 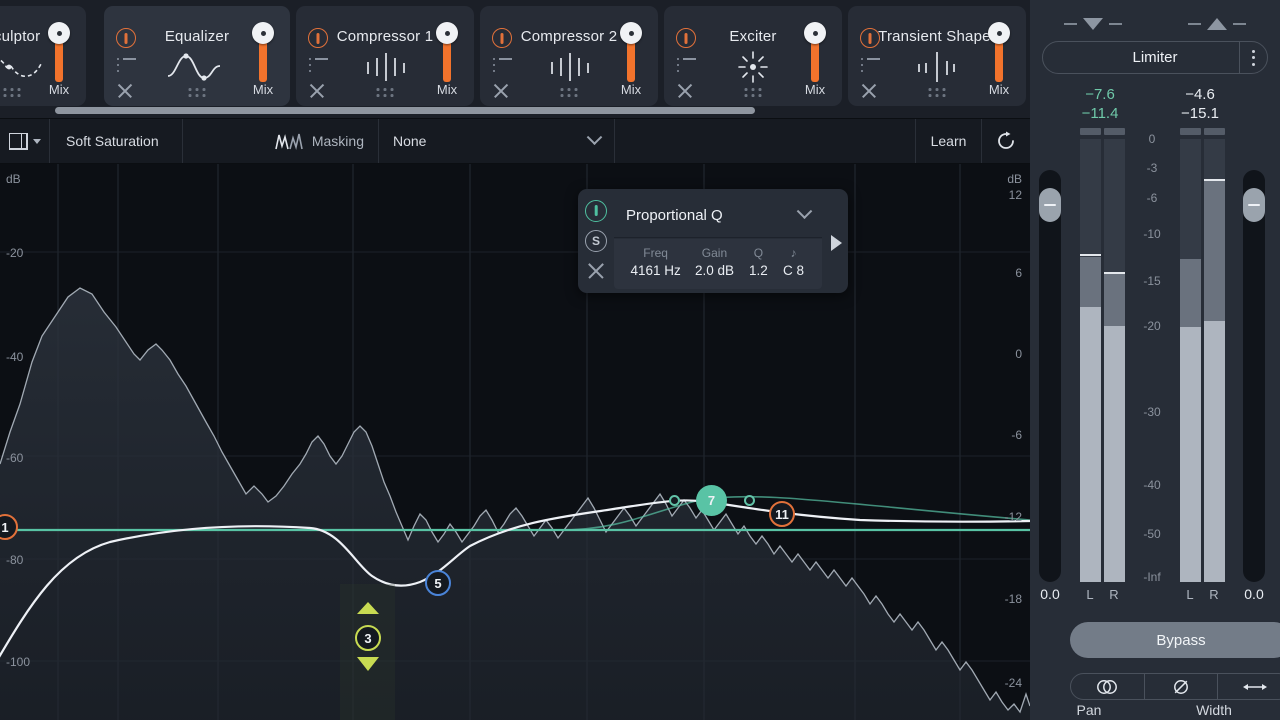 I want to click on rack-scrollbar, so click(x=515, y=110).